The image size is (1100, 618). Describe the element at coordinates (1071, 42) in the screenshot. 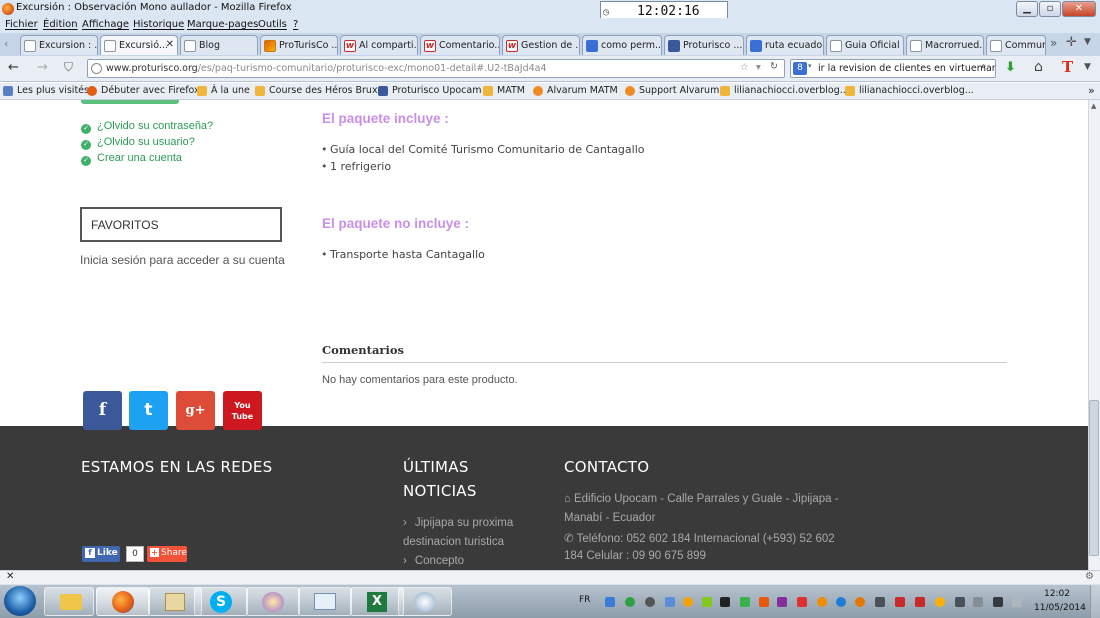

I see `new-tab-icon: ✛` at that location.